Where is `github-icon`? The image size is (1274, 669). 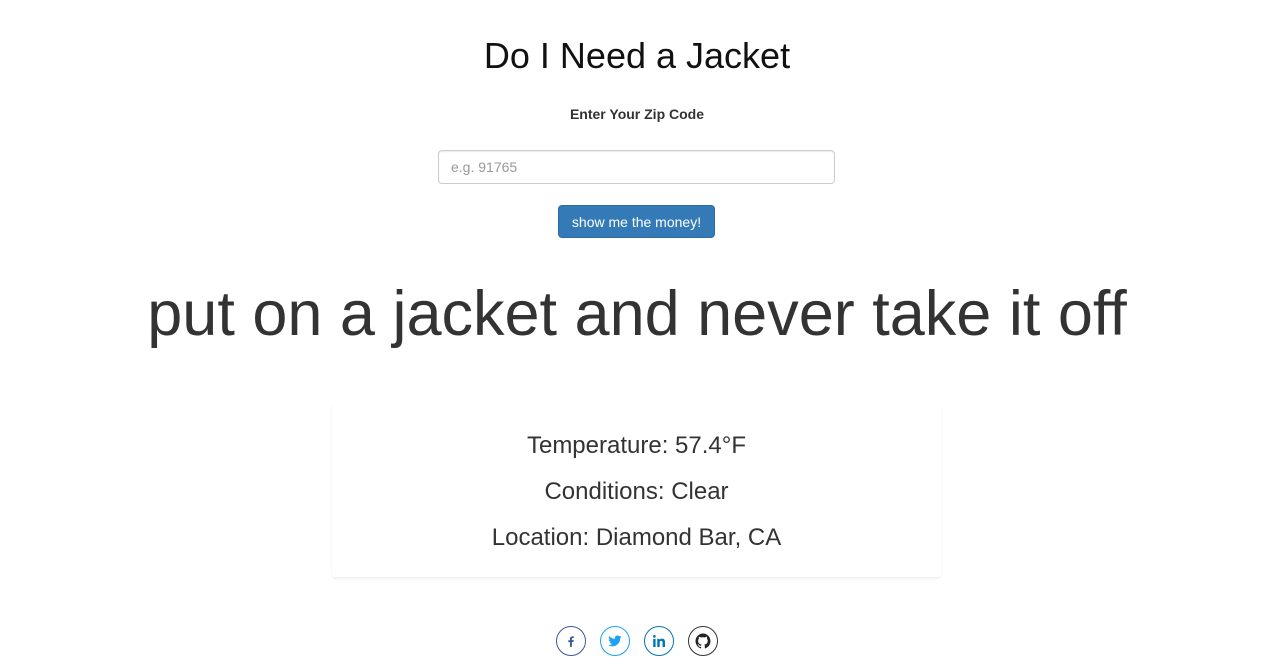 github-icon is located at coordinates (703, 641).